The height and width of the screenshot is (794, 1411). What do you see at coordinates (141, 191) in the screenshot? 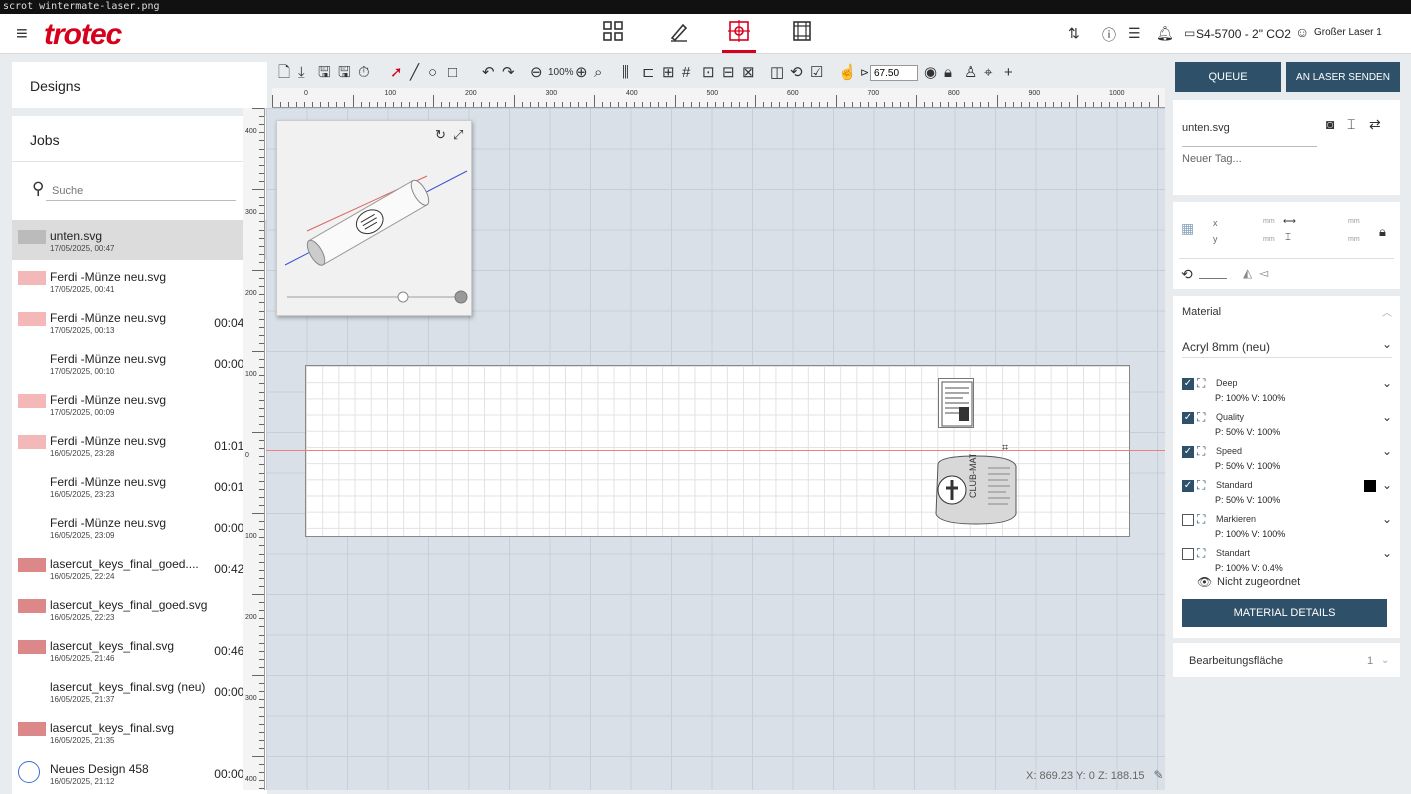
I see `search-input` at bounding box center [141, 191].